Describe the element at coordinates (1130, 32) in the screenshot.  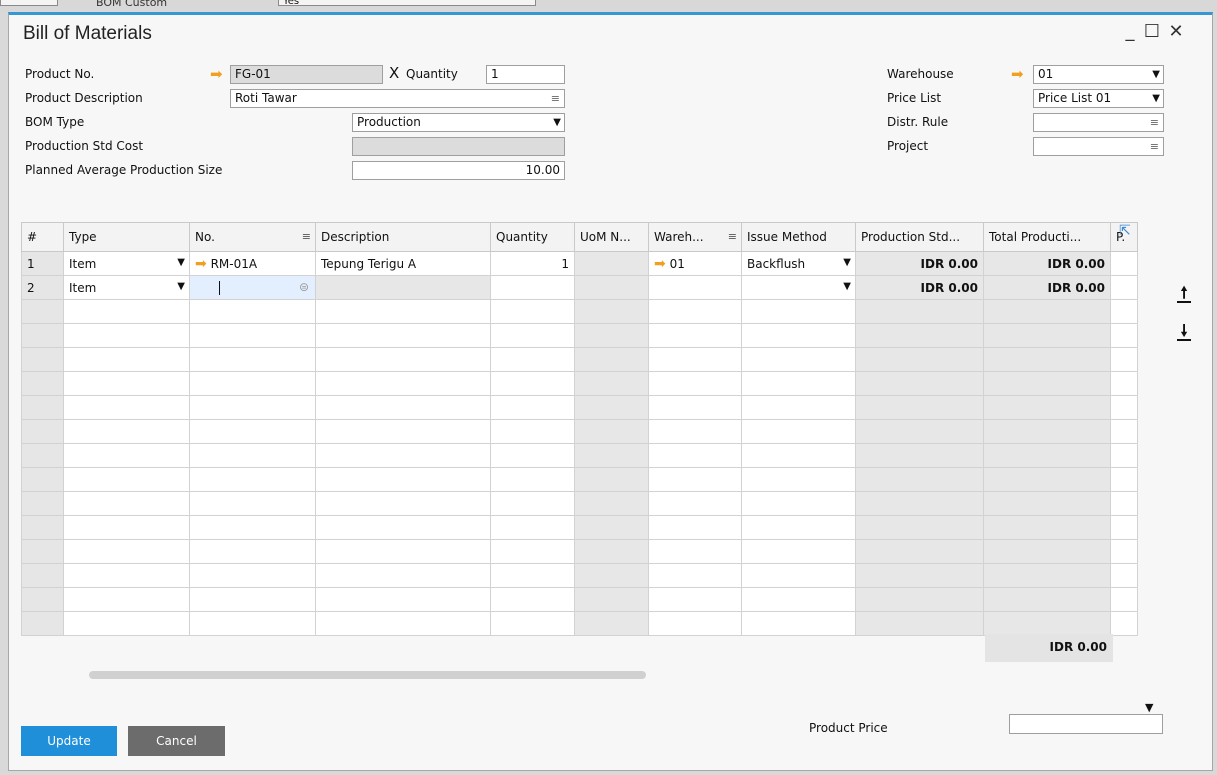
I see `minimize-button: _` at that location.